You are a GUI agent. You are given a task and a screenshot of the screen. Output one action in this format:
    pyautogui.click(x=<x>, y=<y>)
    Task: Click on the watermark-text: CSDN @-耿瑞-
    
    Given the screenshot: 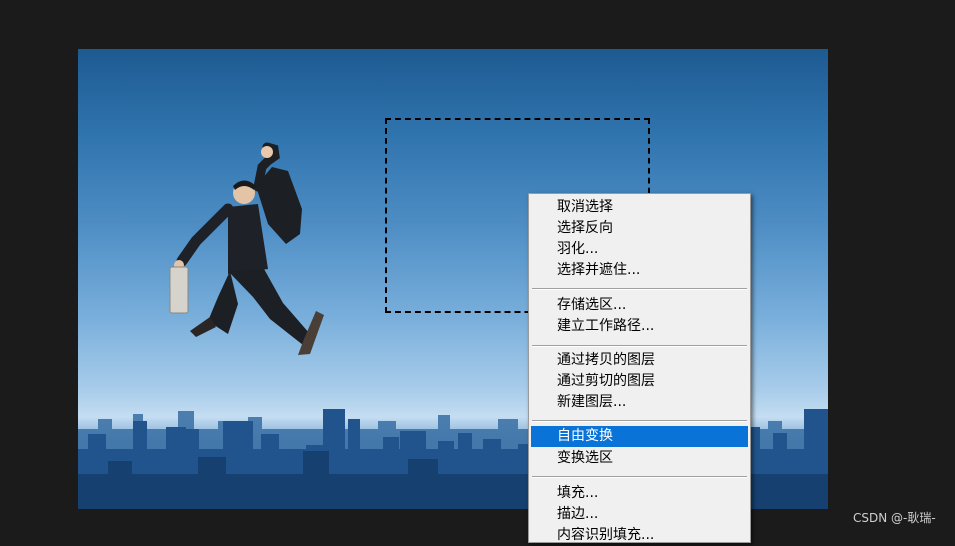 What is the action you would take?
    pyautogui.click(x=894, y=518)
    